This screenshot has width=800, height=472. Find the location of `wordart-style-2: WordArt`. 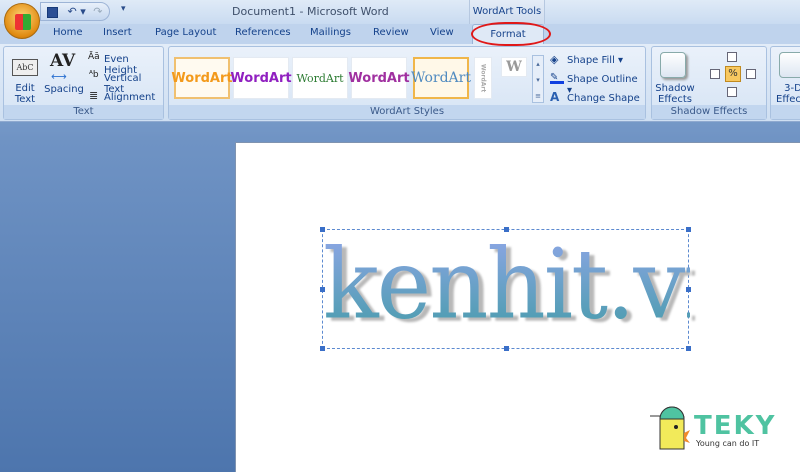

wordart-style-2: WordArt is located at coordinates (261, 78).